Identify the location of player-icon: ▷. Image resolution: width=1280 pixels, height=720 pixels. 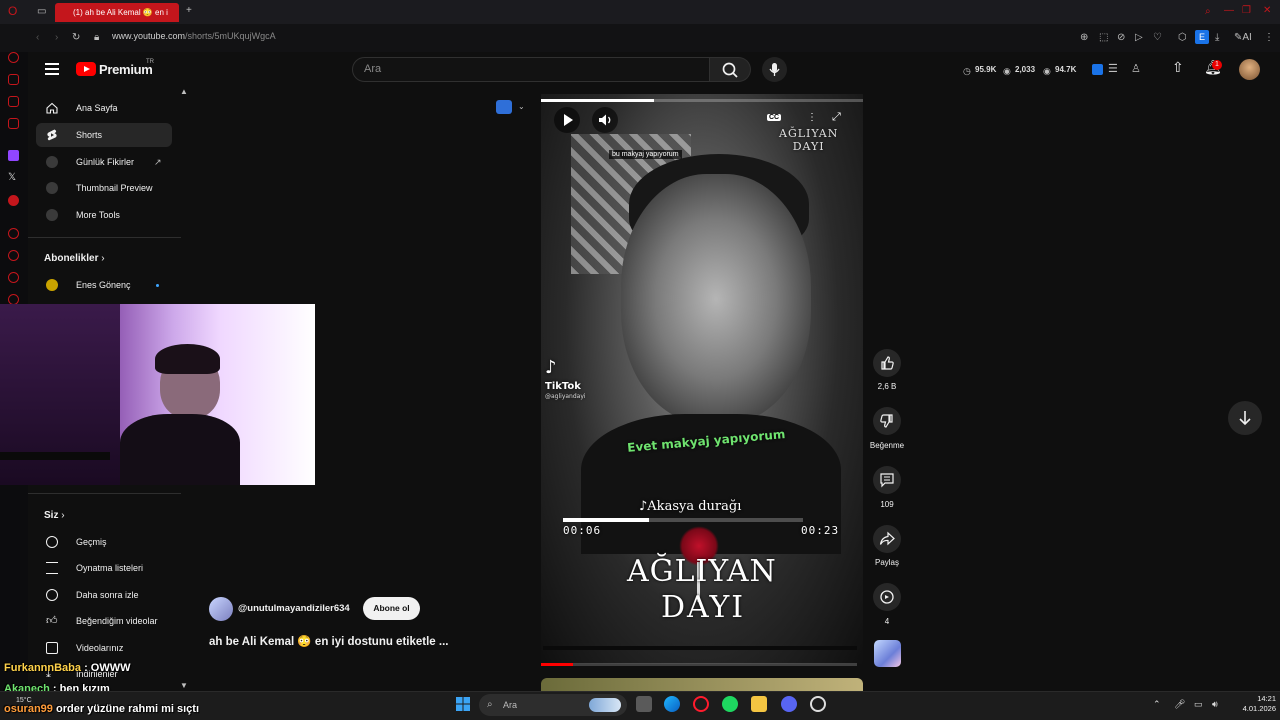
(1139, 38).